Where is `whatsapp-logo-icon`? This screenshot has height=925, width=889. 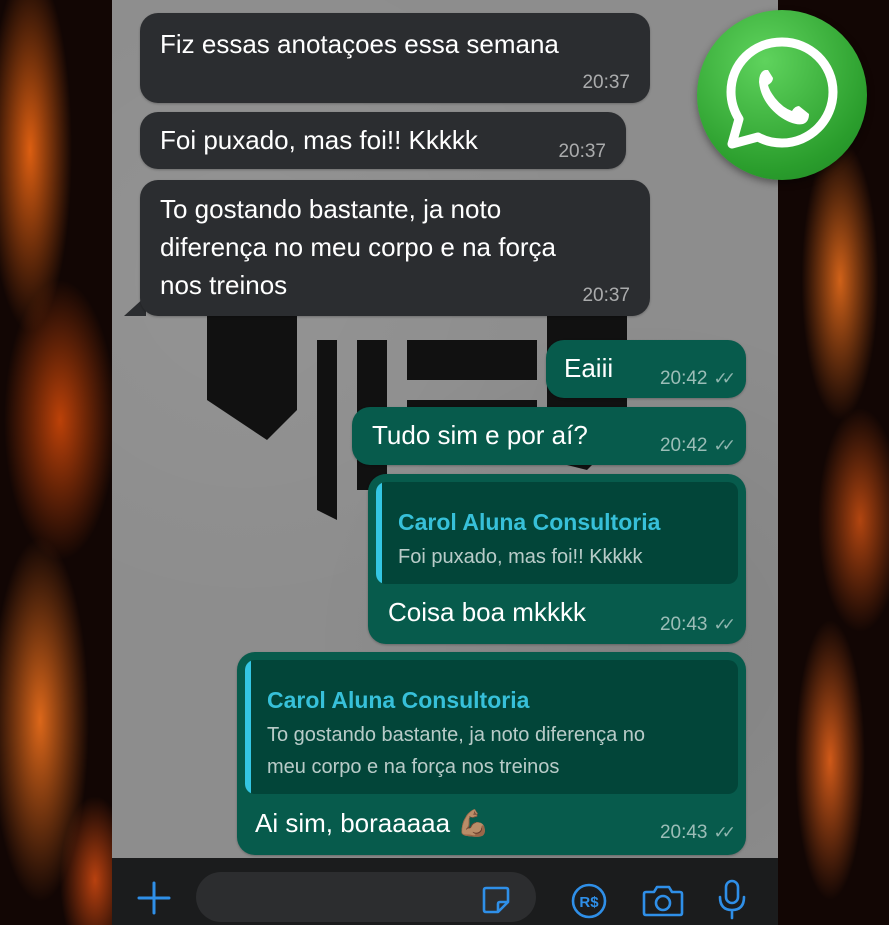
whatsapp-logo-icon is located at coordinates (782, 95).